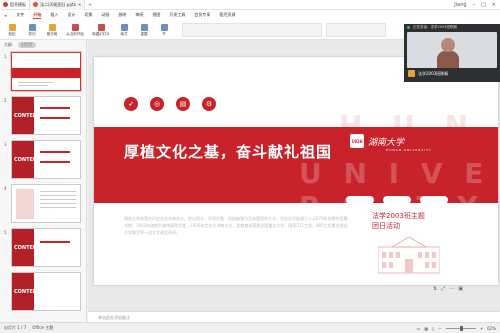 The image size is (500, 333). I want to click on section-button: 节, so click(164, 30).